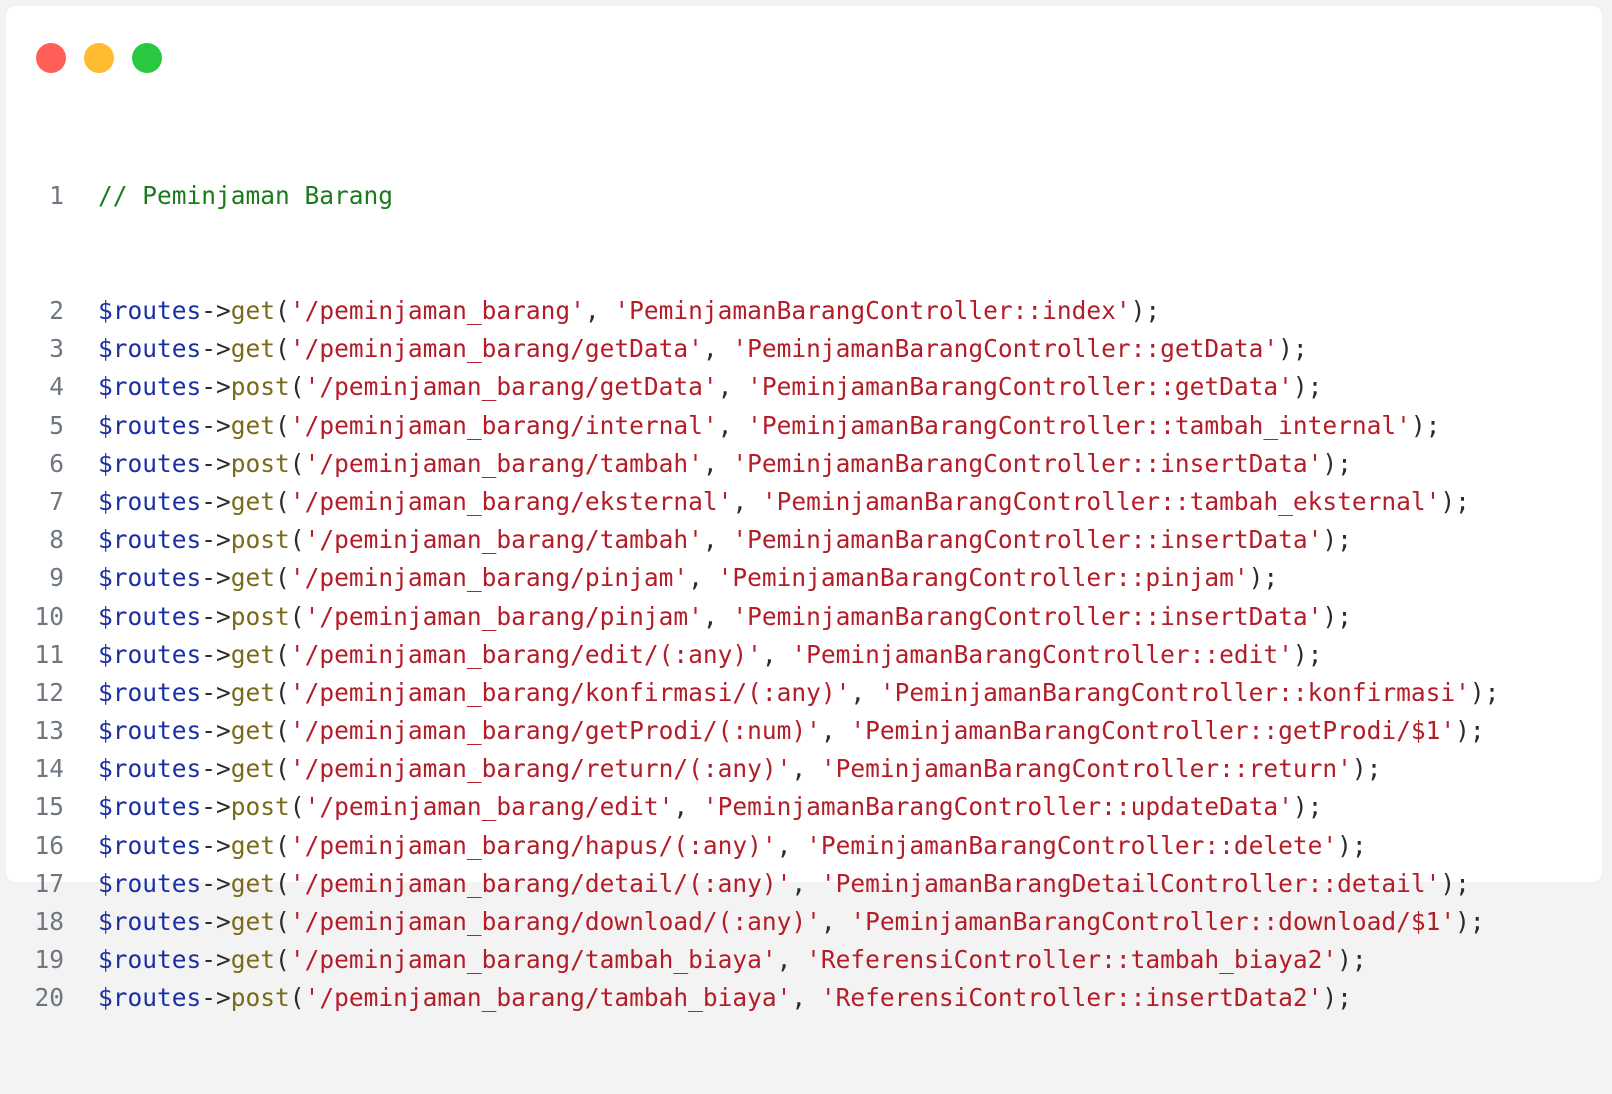 The image size is (1612, 1094). I want to click on line-number: 16, so click(49, 845).